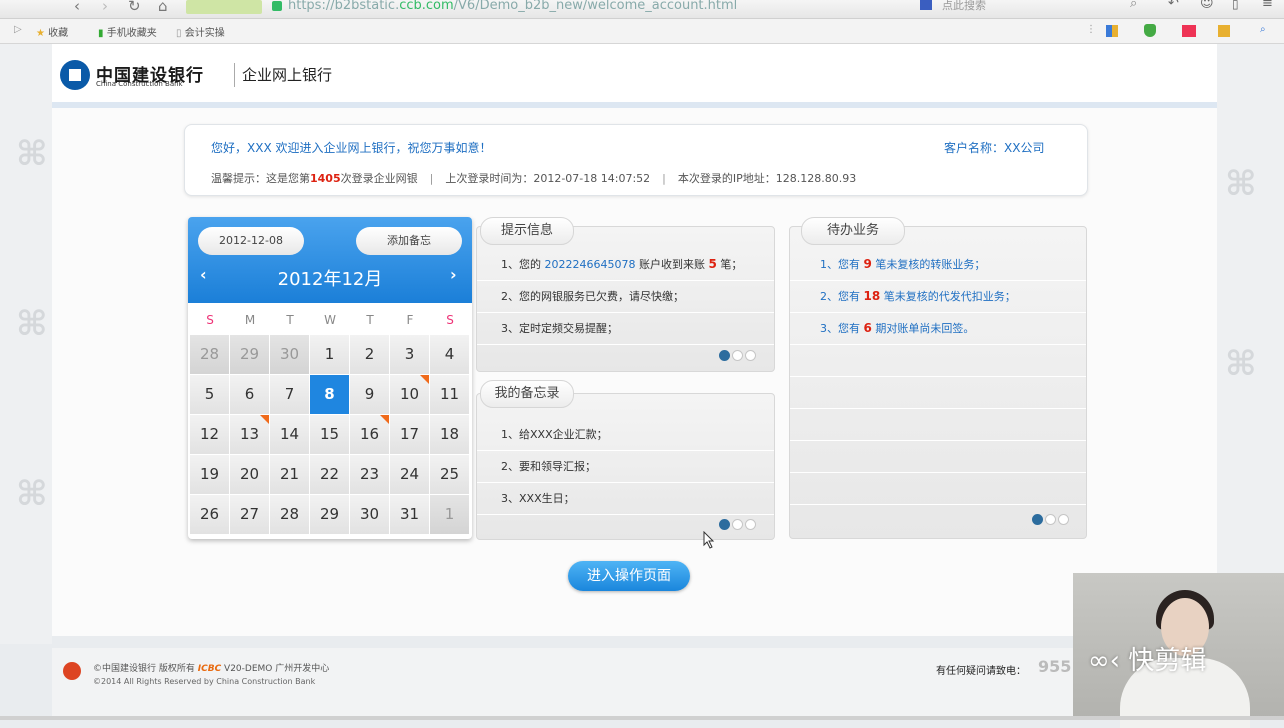  I want to click on calendar-day: 25, so click(450, 475).